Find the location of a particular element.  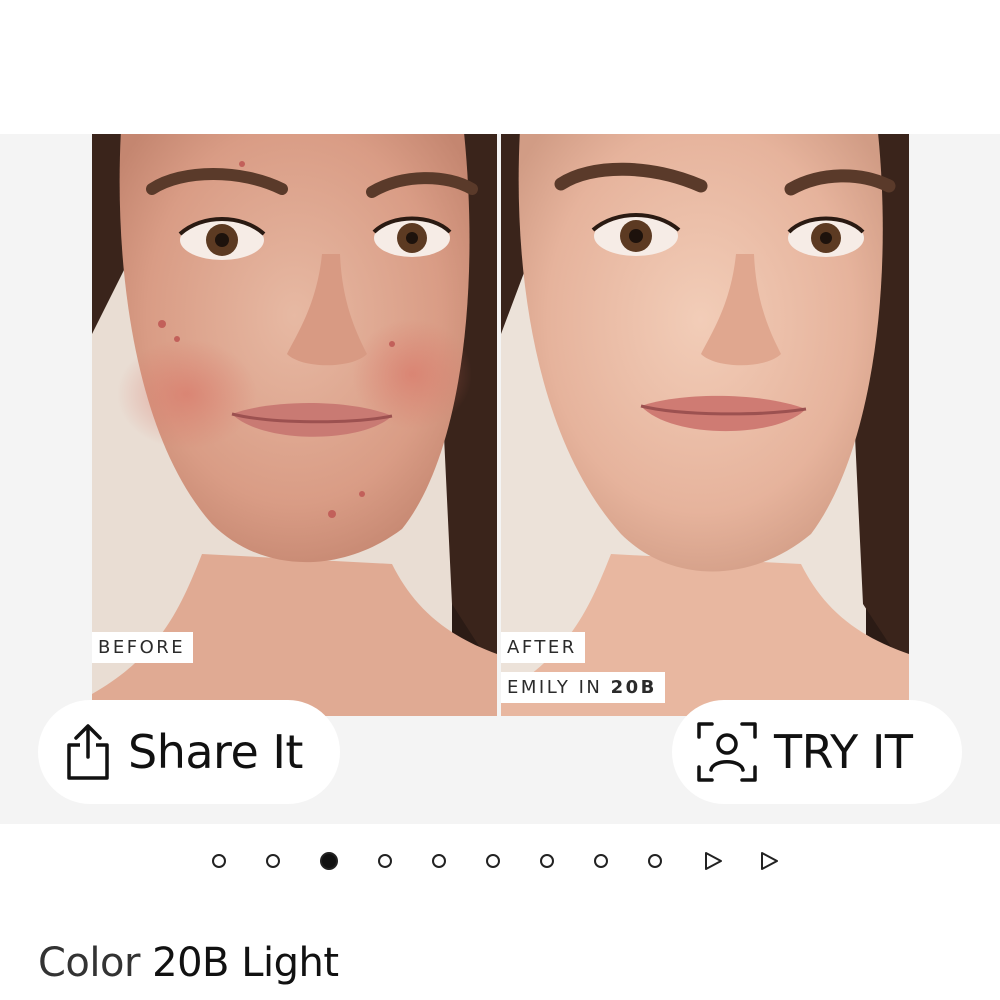

share-button: Share It is located at coordinates (189, 752).